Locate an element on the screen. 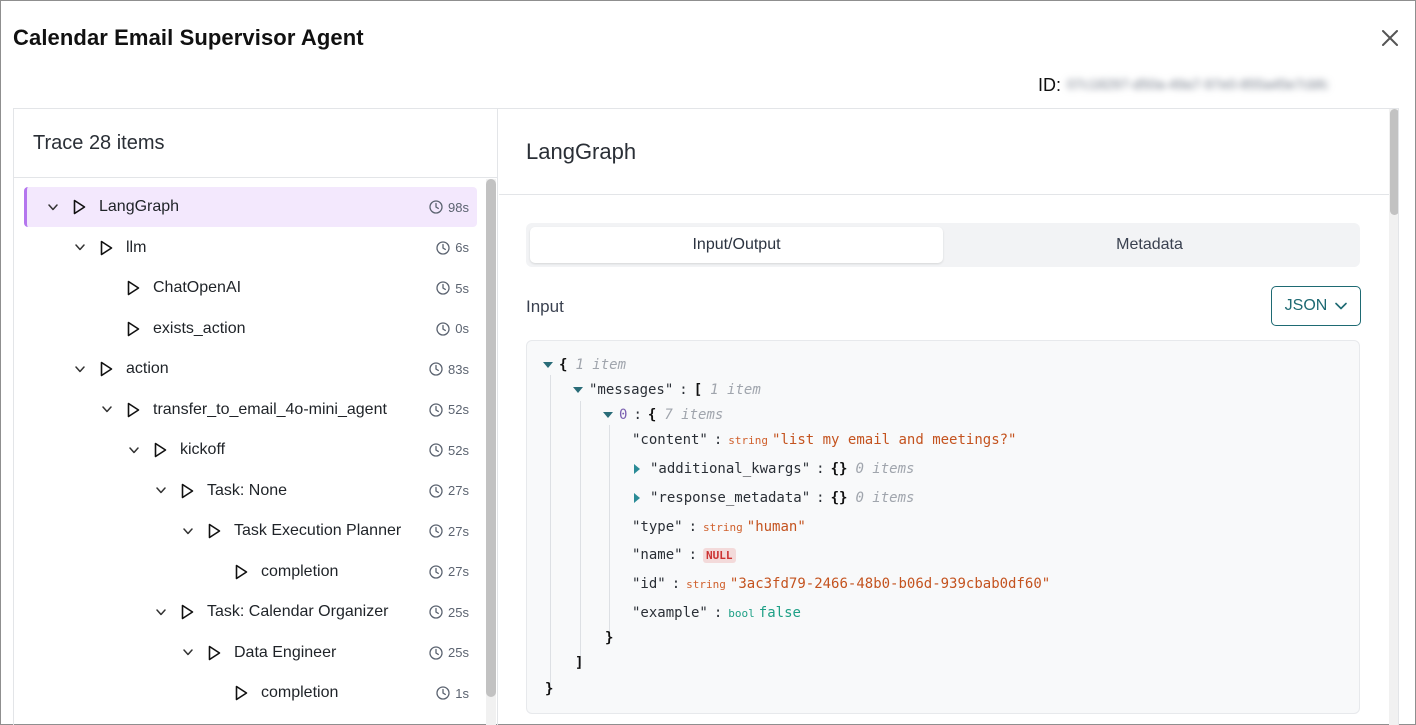 The height and width of the screenshot is (725, 1416). tree-item: transfer_to_email_4o-mini_agent 52s is located at coordinates (250, 410).